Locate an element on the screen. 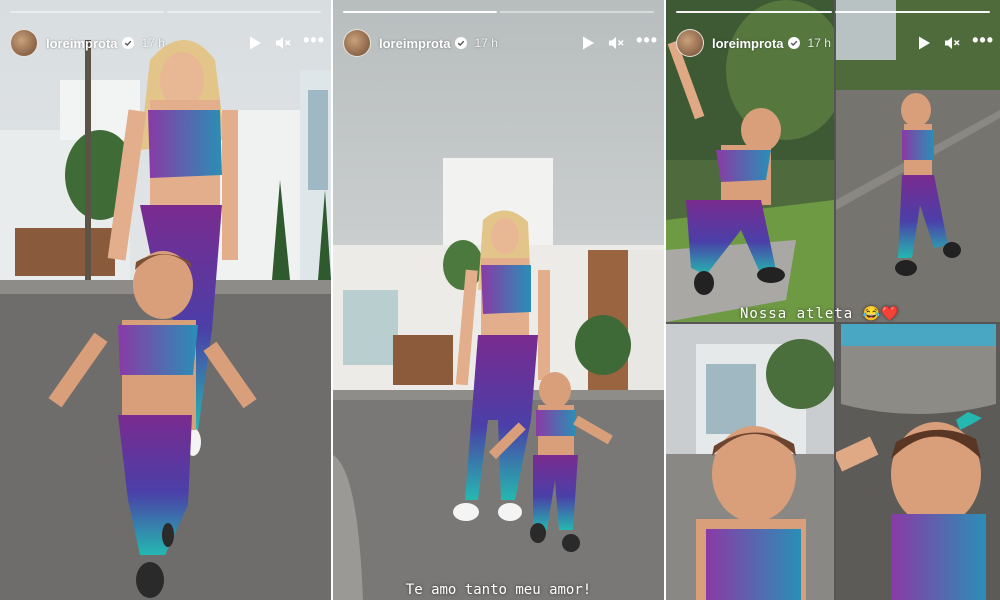 The height and width of the screenshot is (600, 1000). collage-photo-child-bow is located at coordinates (918, 462).